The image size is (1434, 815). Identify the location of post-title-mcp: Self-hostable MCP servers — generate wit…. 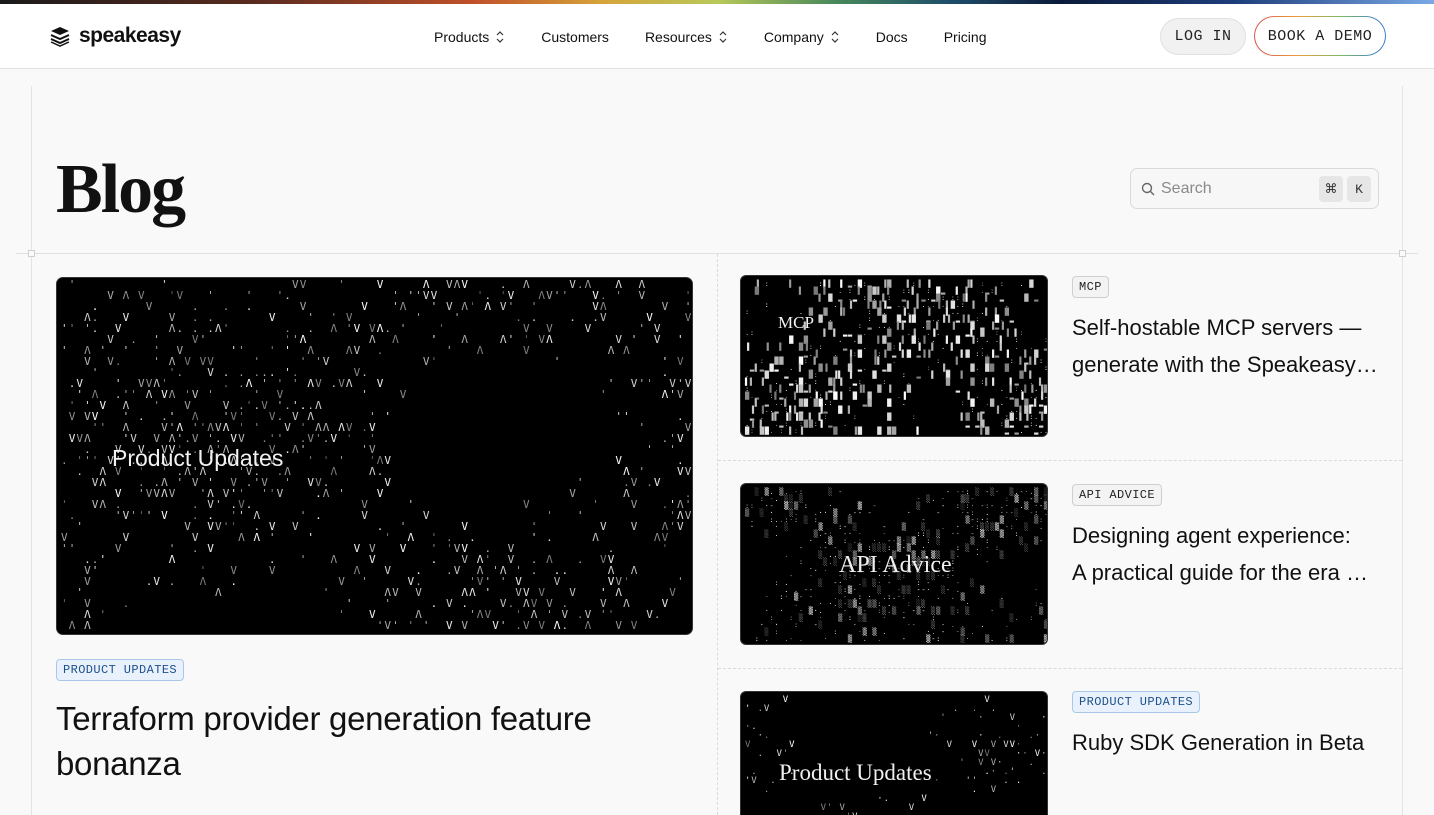
(1227, 346).